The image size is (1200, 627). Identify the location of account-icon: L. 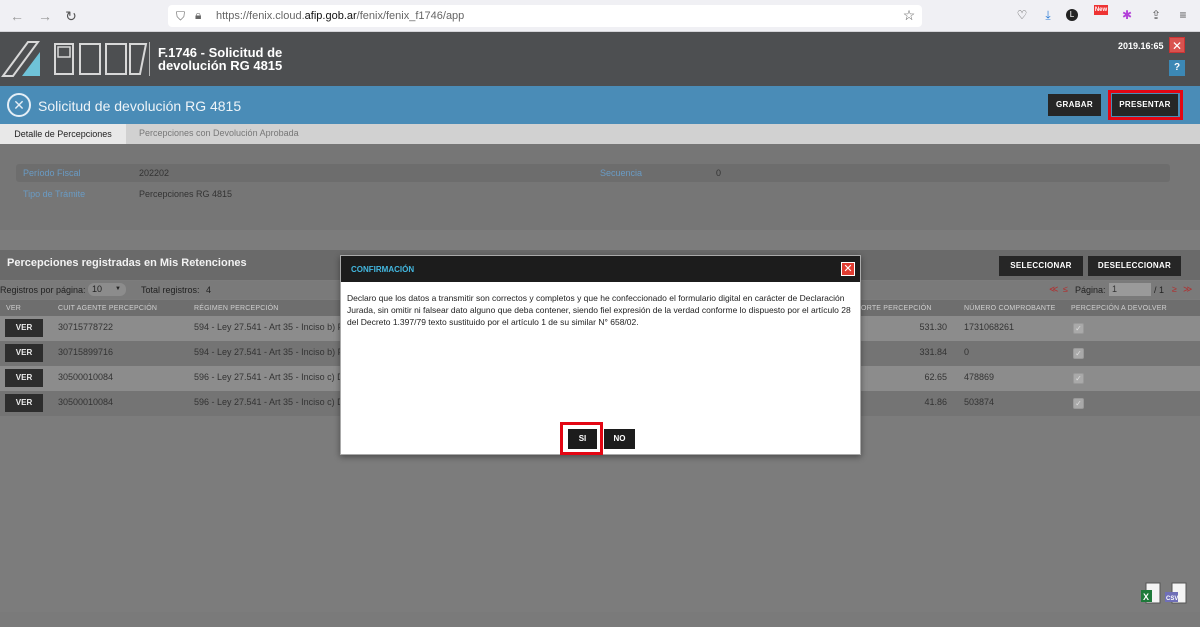
(1072, 15).